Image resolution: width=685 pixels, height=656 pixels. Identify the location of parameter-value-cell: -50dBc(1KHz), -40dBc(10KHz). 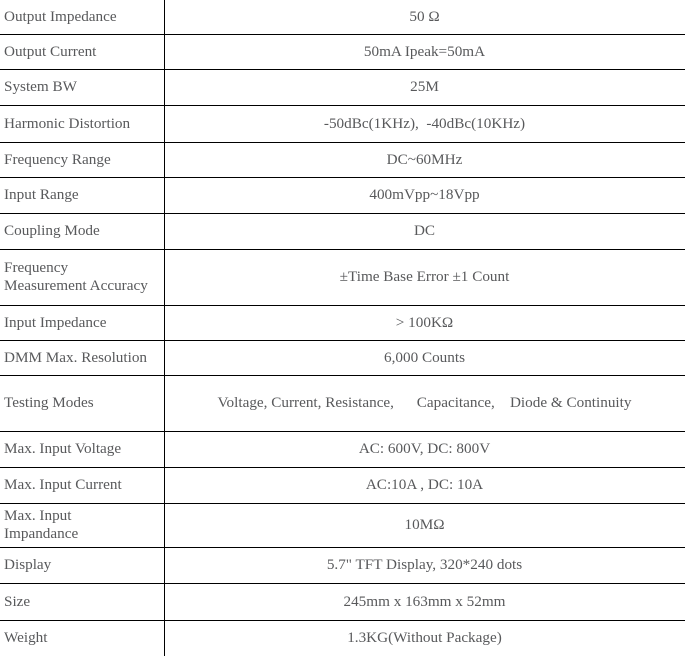
(424, 123).